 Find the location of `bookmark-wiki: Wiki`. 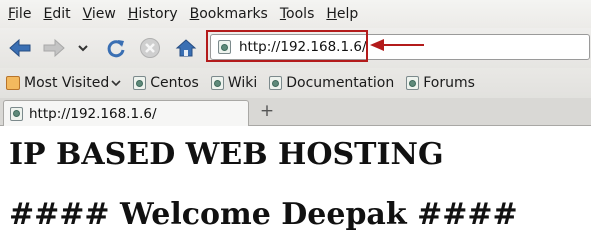

bookmark-wiki: Wiki is located at coordinates (234, 83).